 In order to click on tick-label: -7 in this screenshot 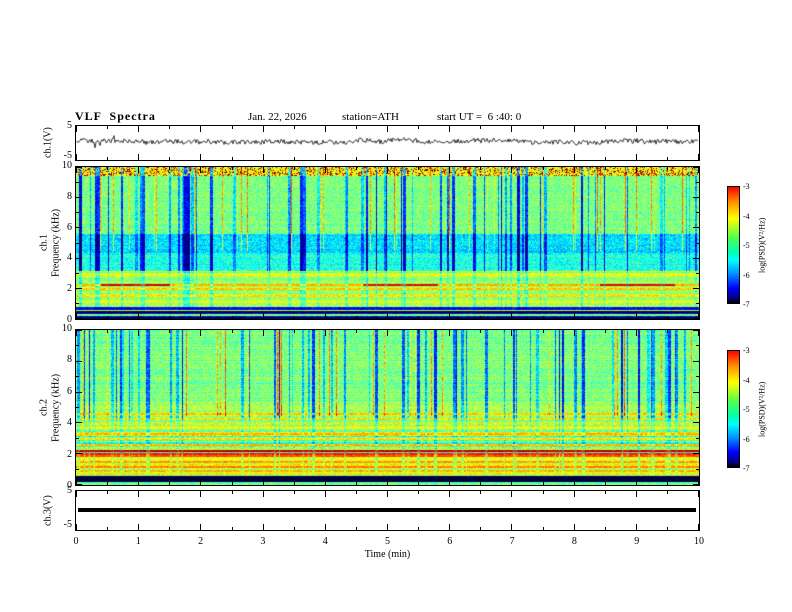, I will do `click(746, 468)`.